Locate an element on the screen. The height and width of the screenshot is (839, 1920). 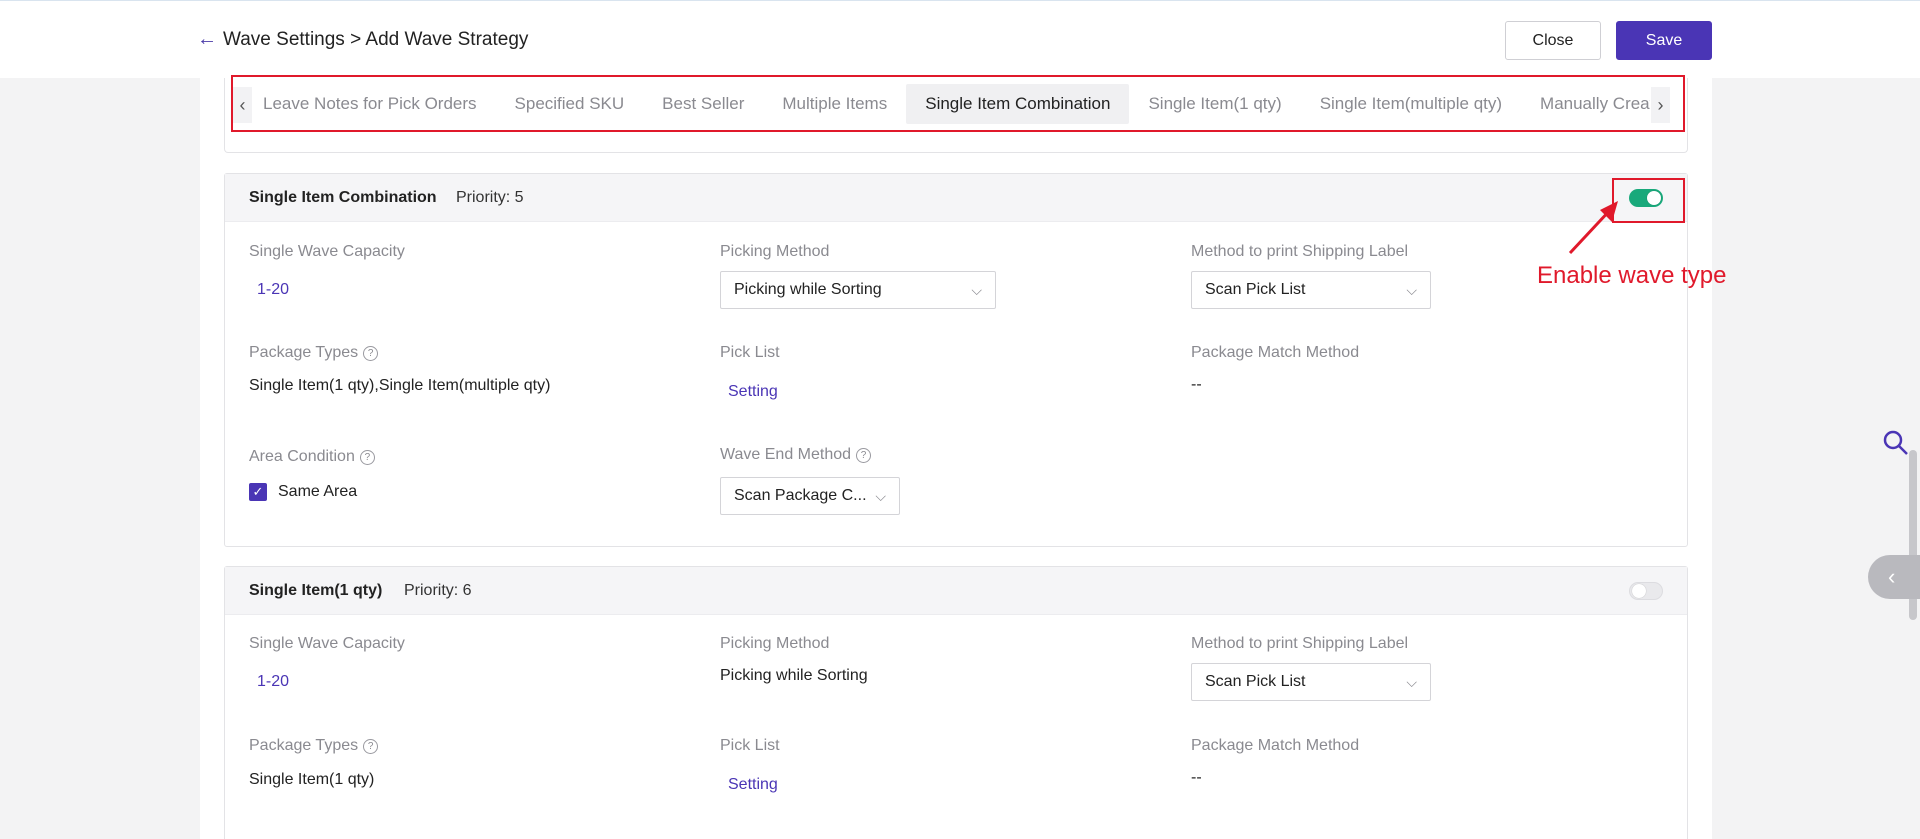
card-title: Single Item Combination is located at coordinates (343, 197).